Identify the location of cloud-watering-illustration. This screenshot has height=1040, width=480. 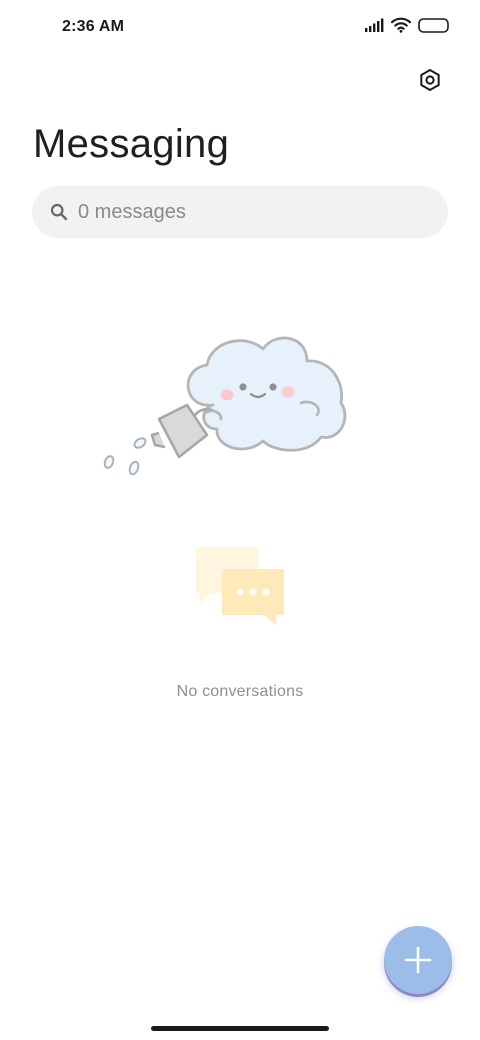
(225, 406).